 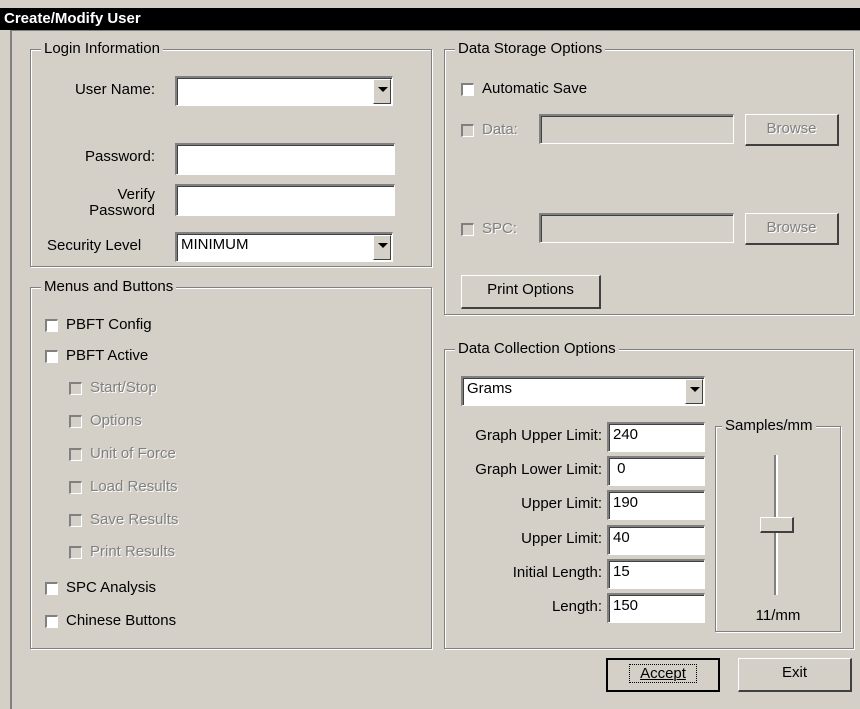 I want to click on data-collection-options-legend: Data Collection Options, so click(x=537, y=349).